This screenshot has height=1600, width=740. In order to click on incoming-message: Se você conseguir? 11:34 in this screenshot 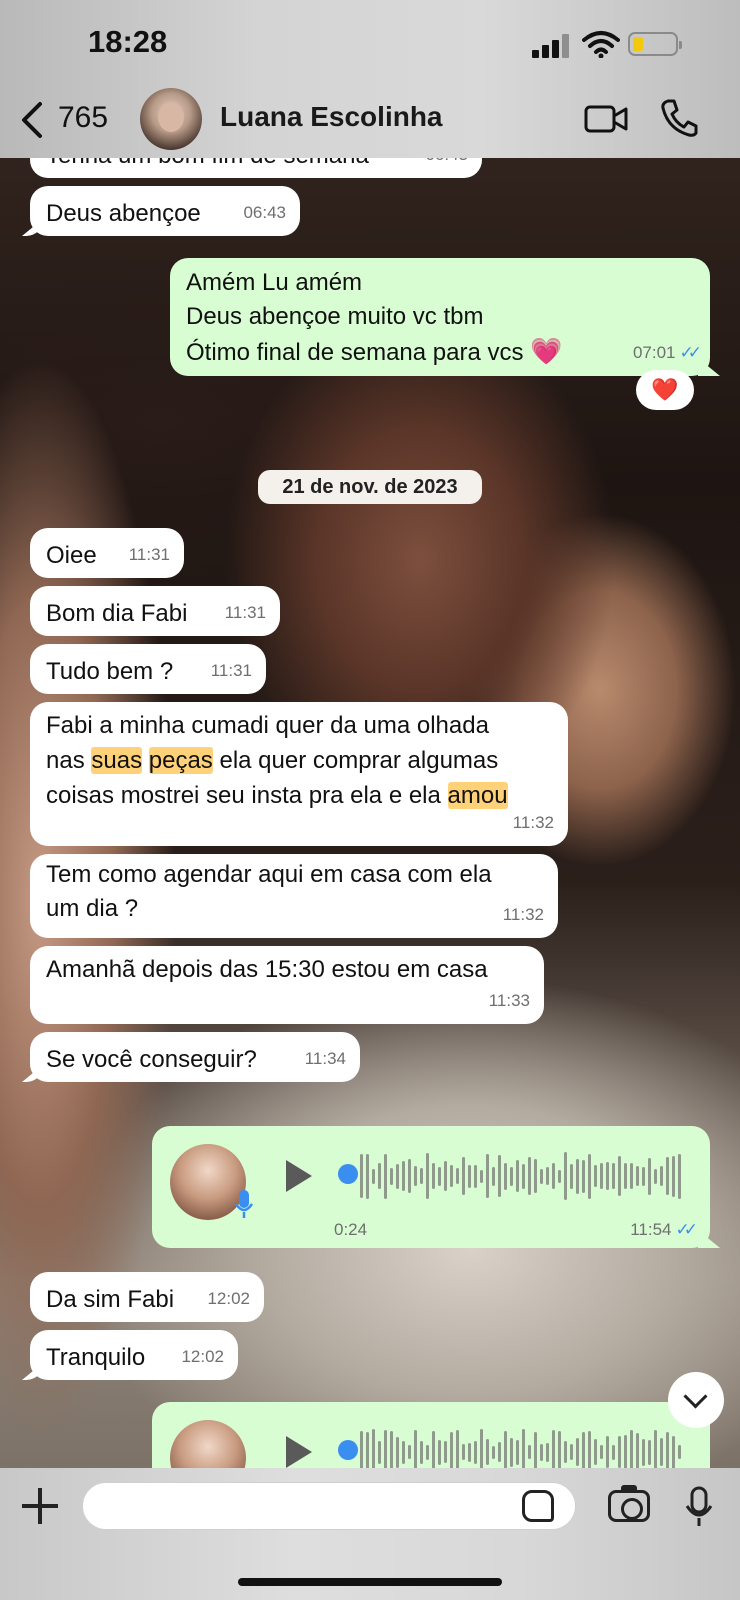, I will do `click(195, 1057)`.